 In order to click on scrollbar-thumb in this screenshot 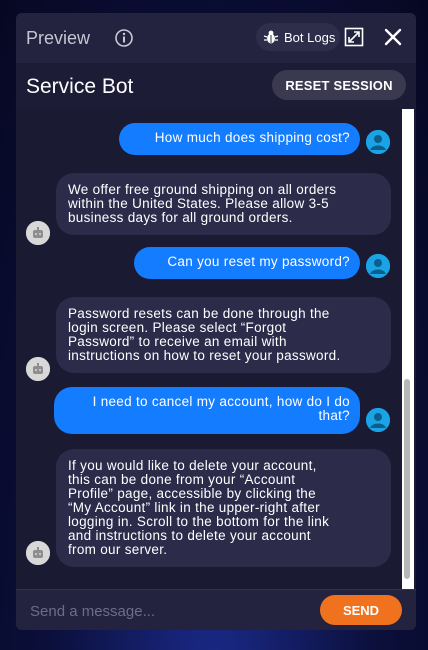, I will do `click(407, 479)`.